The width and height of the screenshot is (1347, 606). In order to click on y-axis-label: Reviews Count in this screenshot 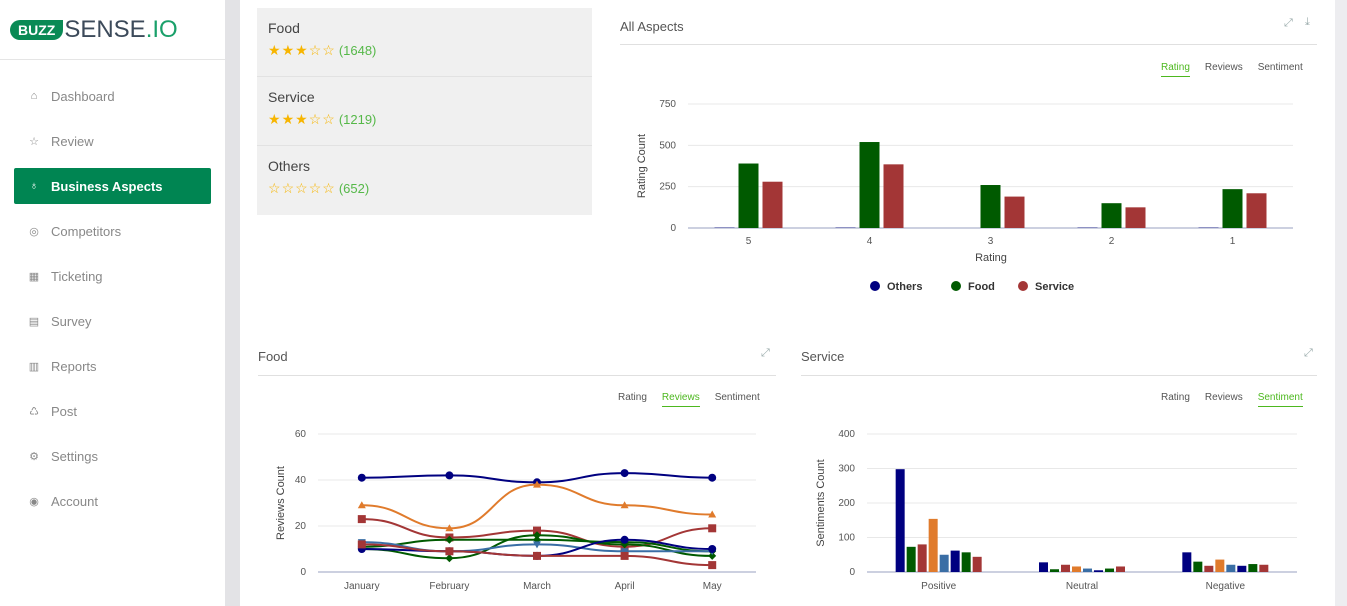, I will do `click(281, 503)`.